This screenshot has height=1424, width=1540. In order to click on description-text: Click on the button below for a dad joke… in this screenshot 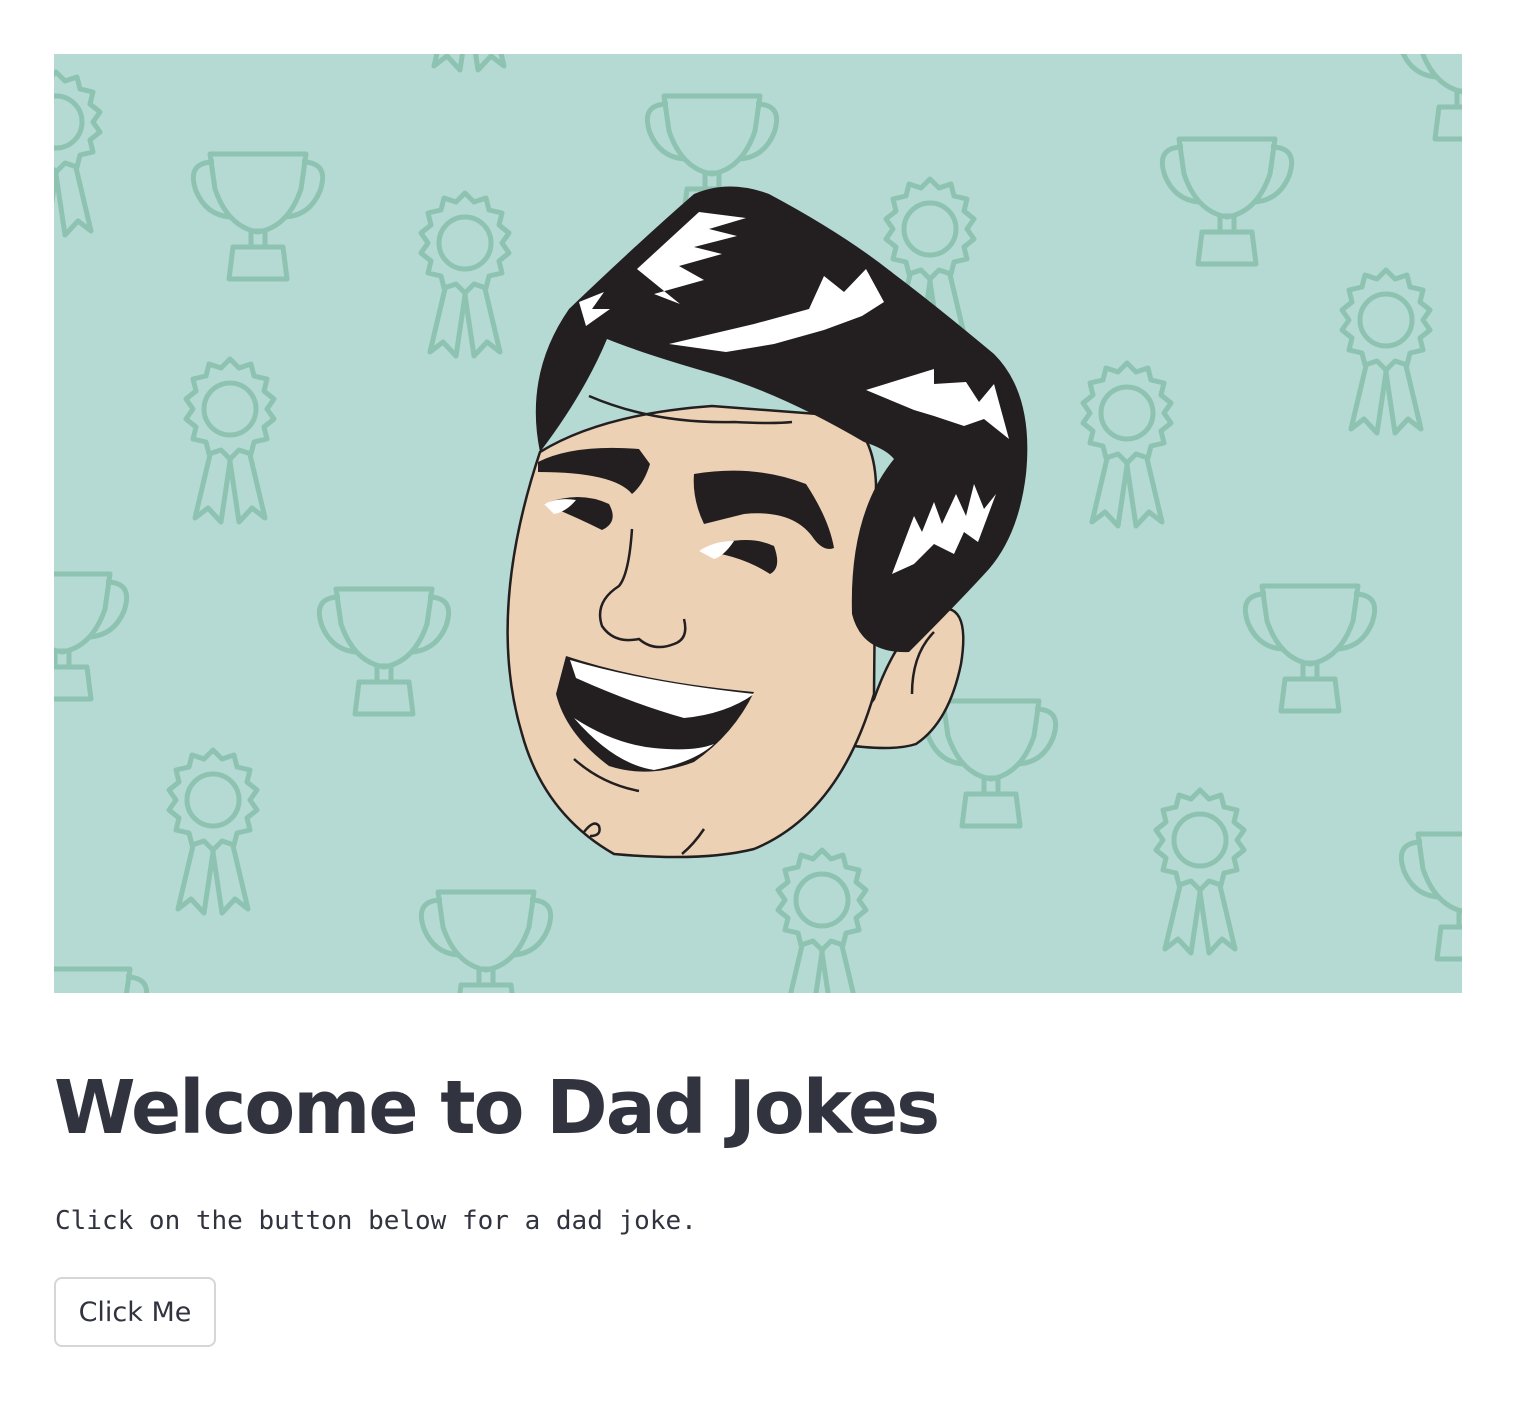, I will do `click(376, 1221)`.